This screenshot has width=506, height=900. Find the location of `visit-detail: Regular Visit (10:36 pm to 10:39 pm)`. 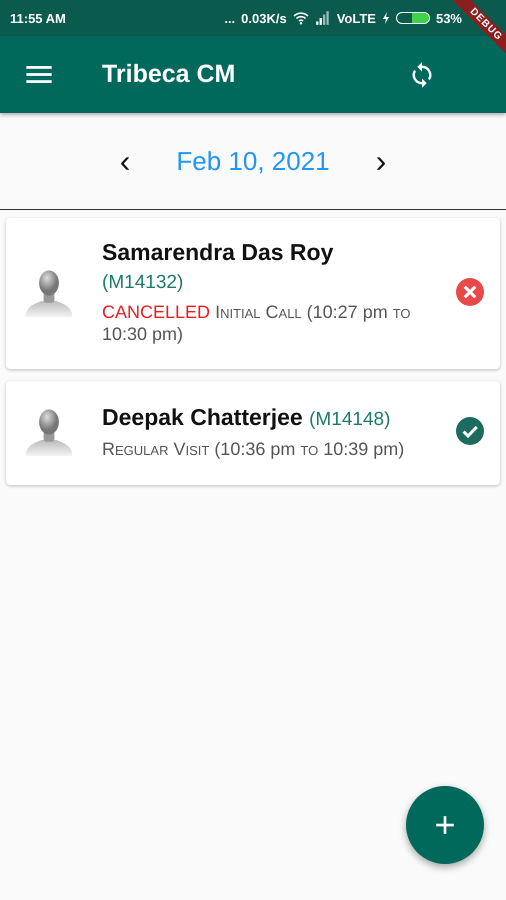

visit-detail: Regular Visit (10:36 pm to 10:39 pm) is located at coordinates (254, 449).